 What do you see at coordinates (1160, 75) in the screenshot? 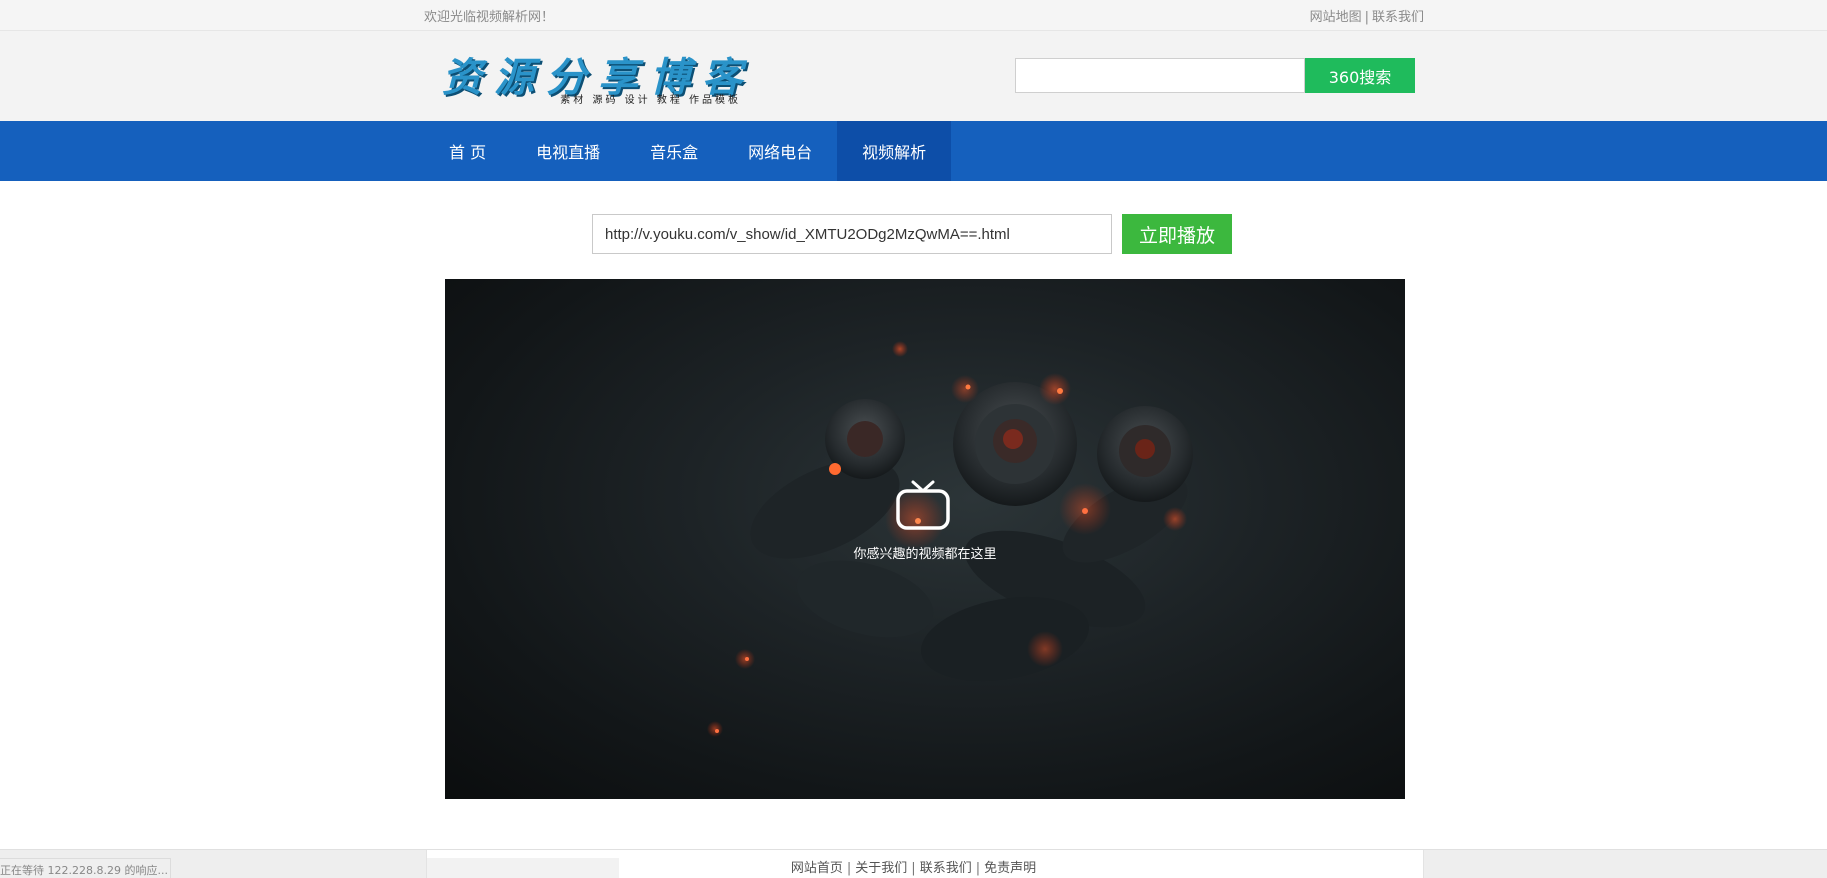
I see `search-input` at bounding box center [1160, 75].